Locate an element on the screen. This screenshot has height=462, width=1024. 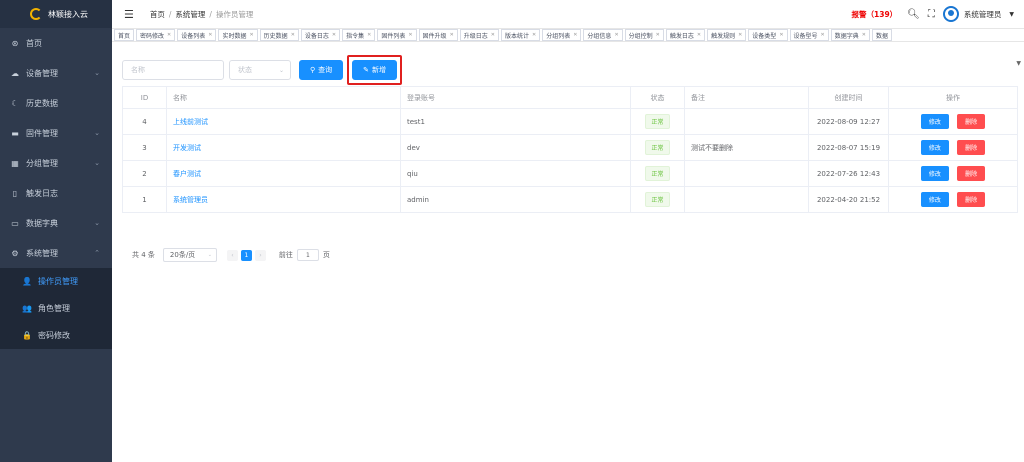
sidebar-item: ▦ 分组管理 ⌄ is located at coordinates (56, 163).